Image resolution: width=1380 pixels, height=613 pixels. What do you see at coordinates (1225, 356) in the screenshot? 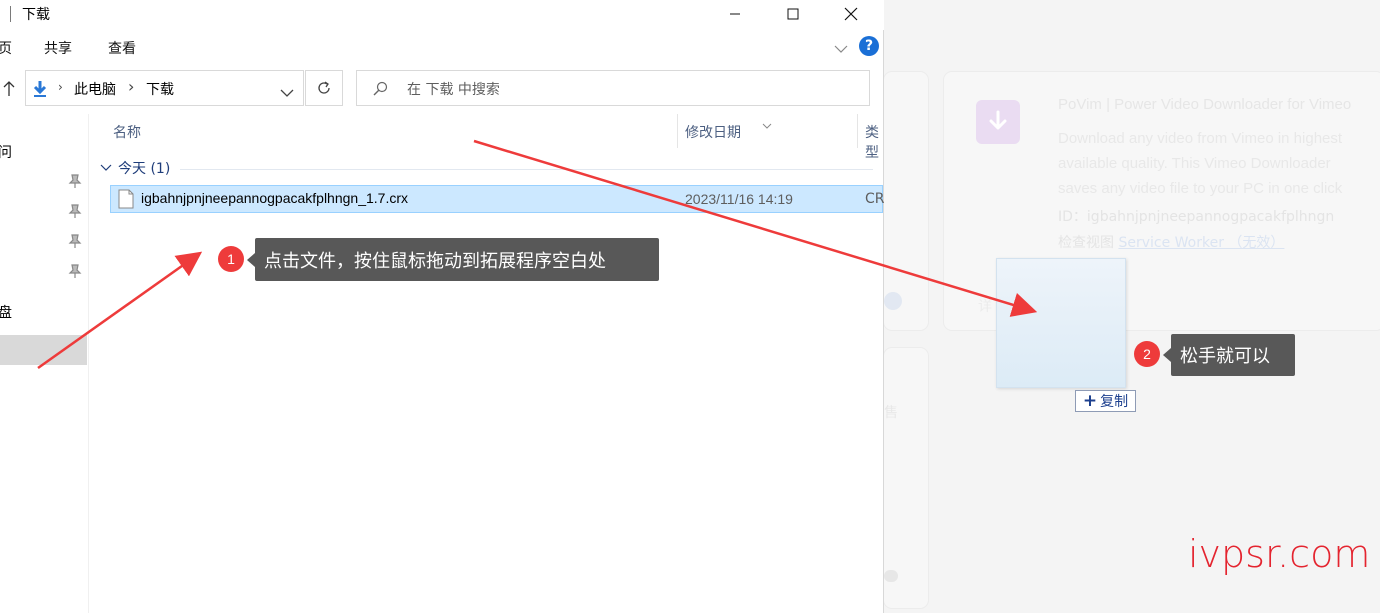
I see `step-2-text: 松手就可以` at bounding box center [1225, 356].